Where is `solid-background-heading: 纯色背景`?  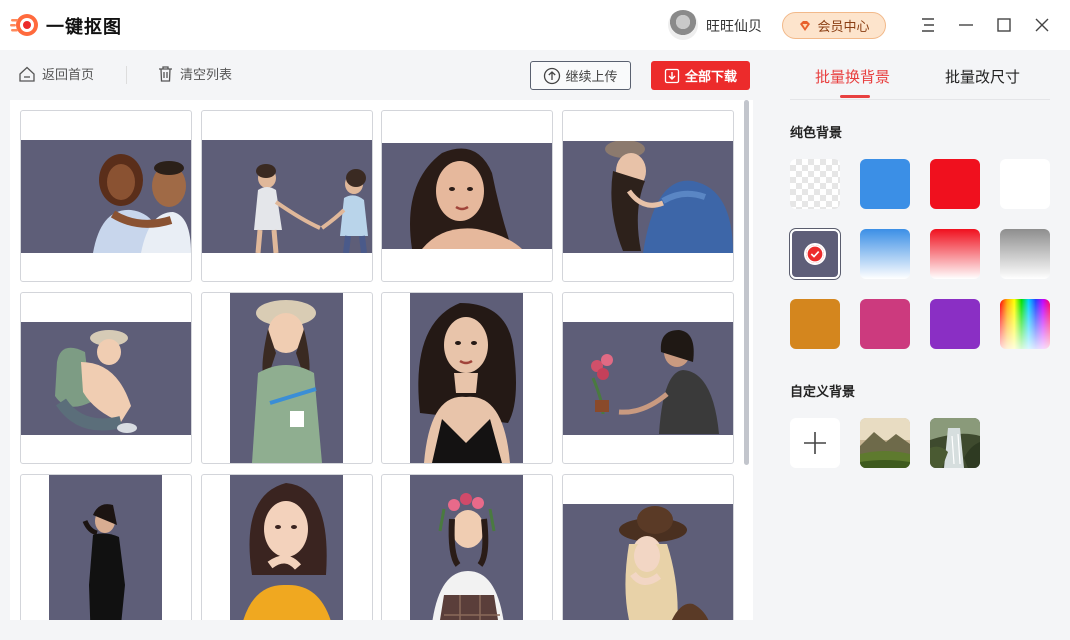
solid-background-heading: 纯色背景 is located at coordinates (816, 133).